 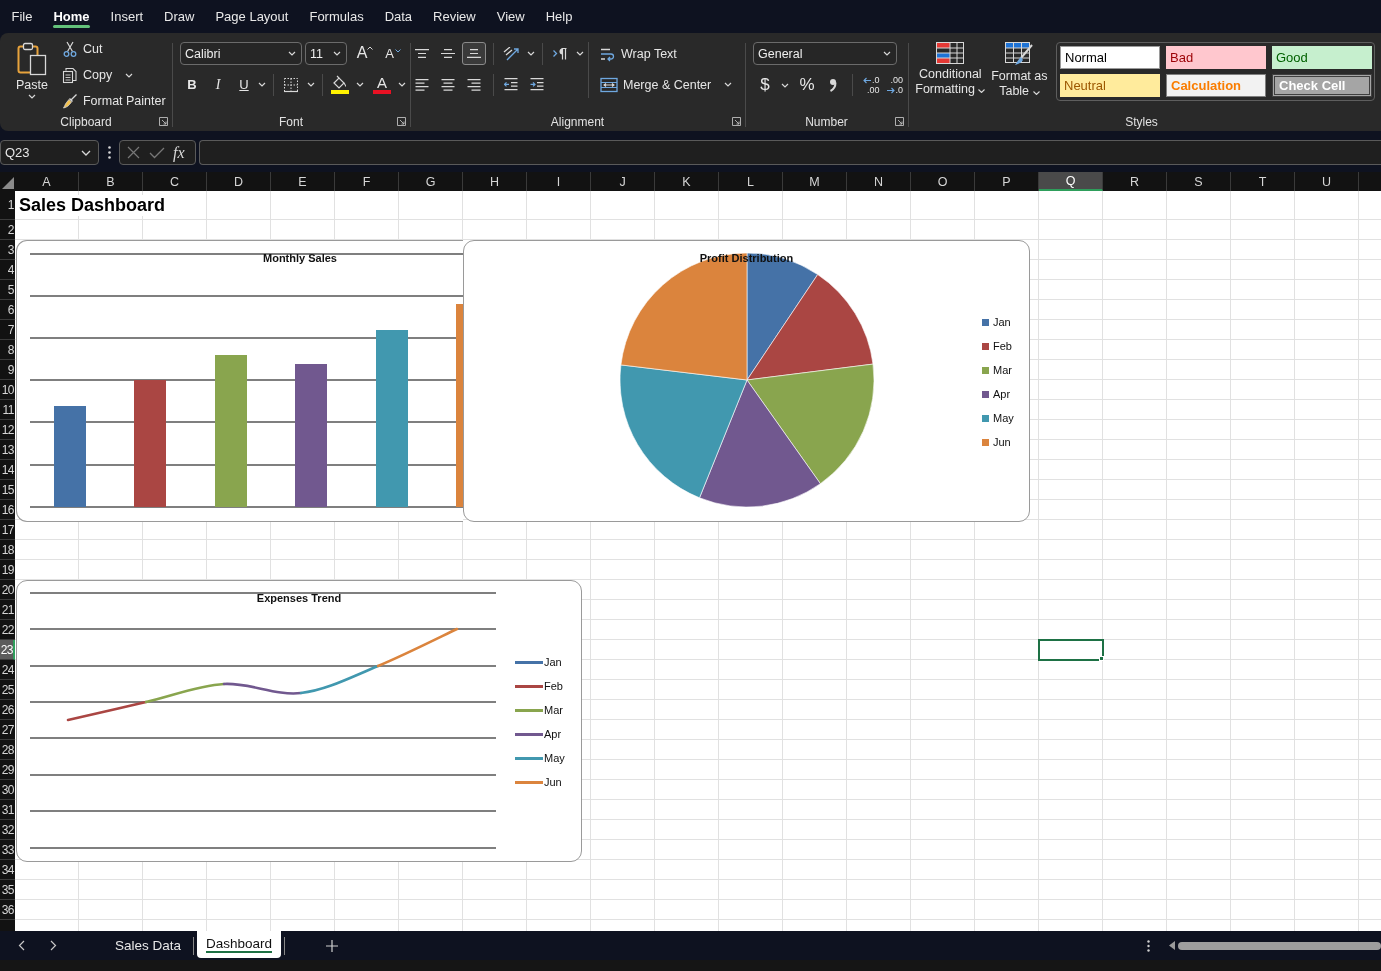 I want to click on menu-tab: Help, so click(x=559, y=16).